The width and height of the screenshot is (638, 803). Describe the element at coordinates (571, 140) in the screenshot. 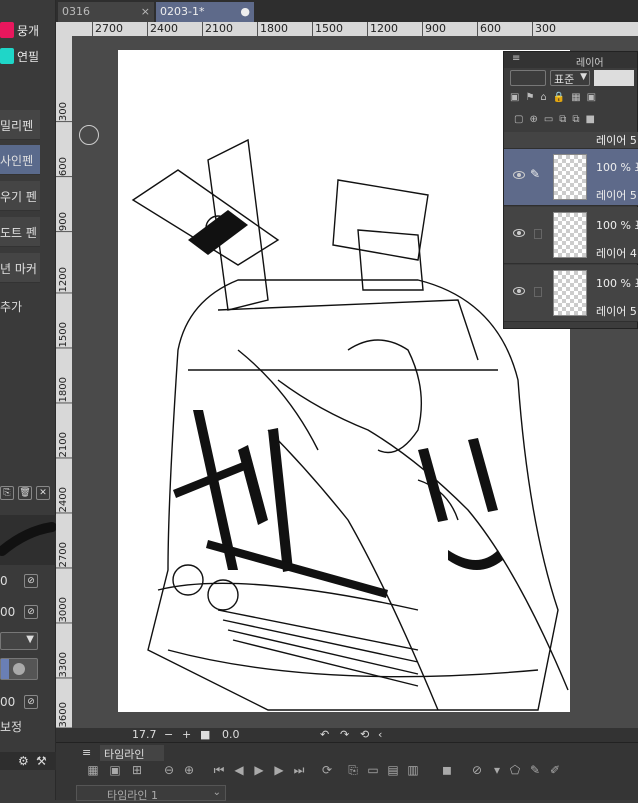

I see `layer-row: 레이어 5` at that location.